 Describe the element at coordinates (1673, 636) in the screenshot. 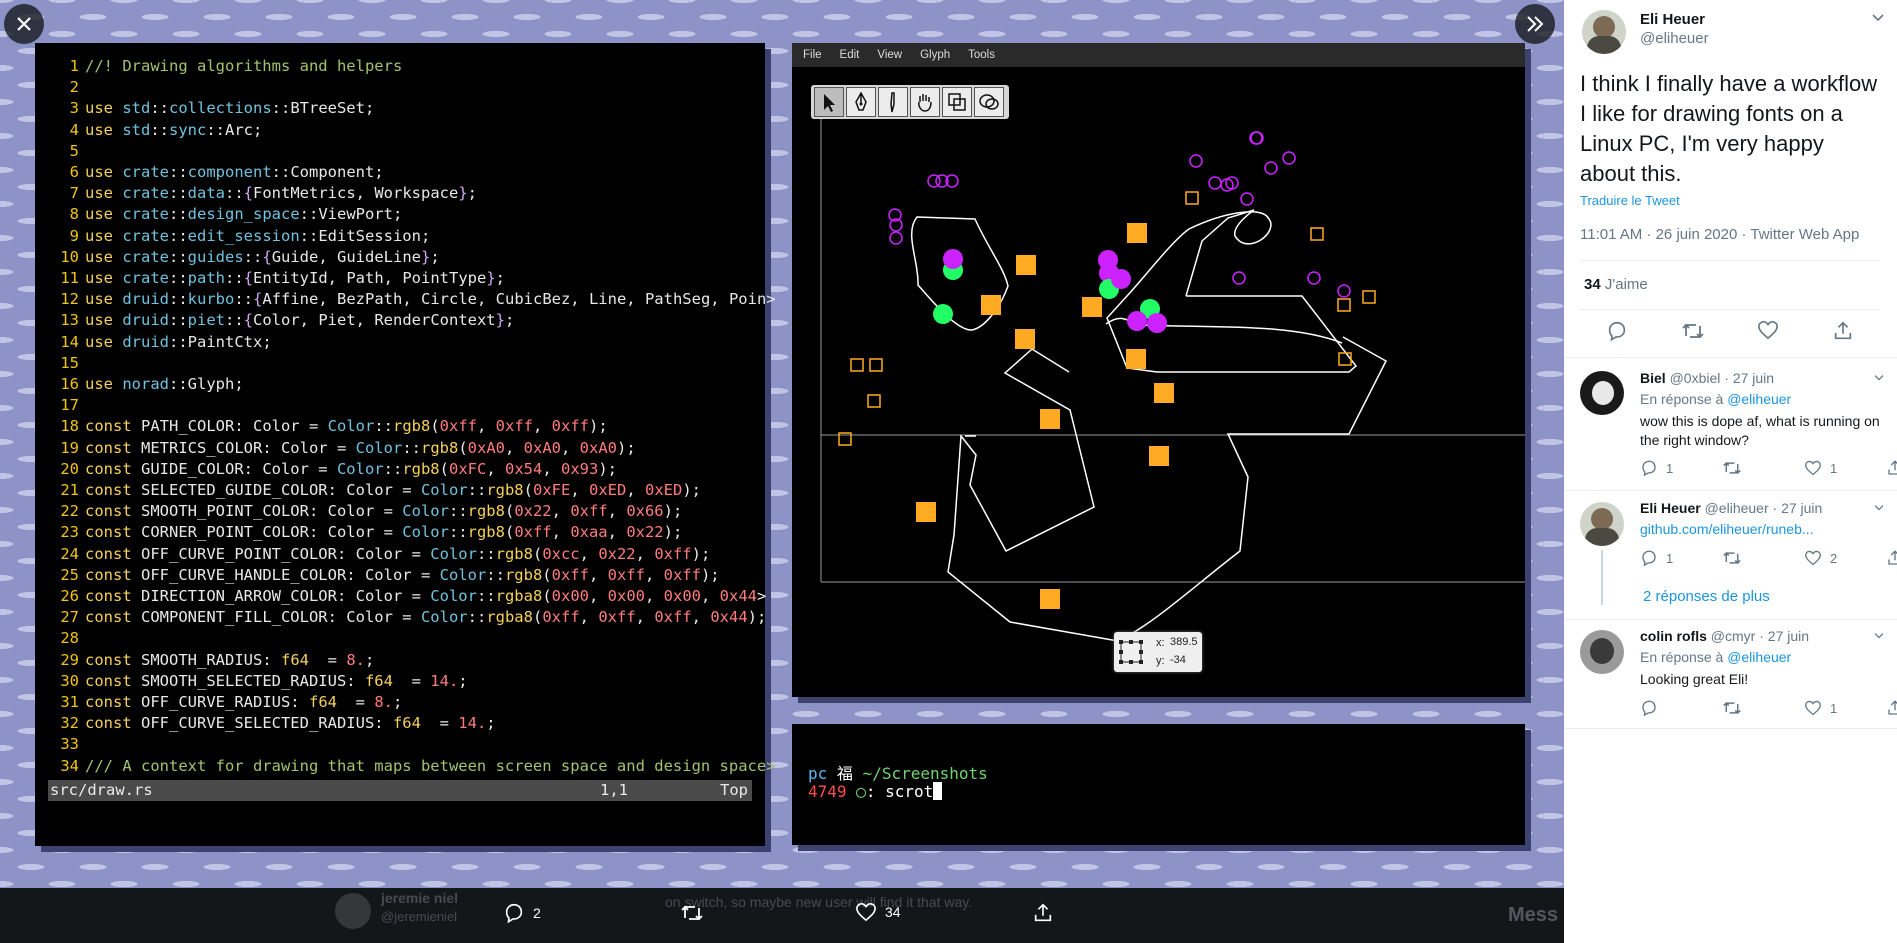

I see `reply-author-name: colin rofls` at that location.